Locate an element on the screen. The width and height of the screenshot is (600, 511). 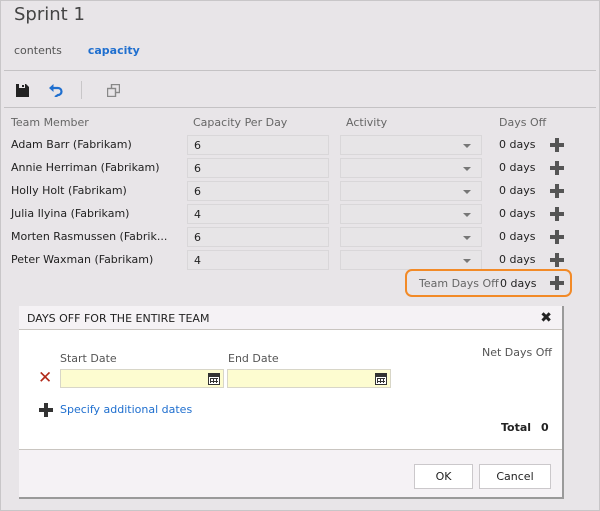
undo-icon is located at coordinates (56, 90).